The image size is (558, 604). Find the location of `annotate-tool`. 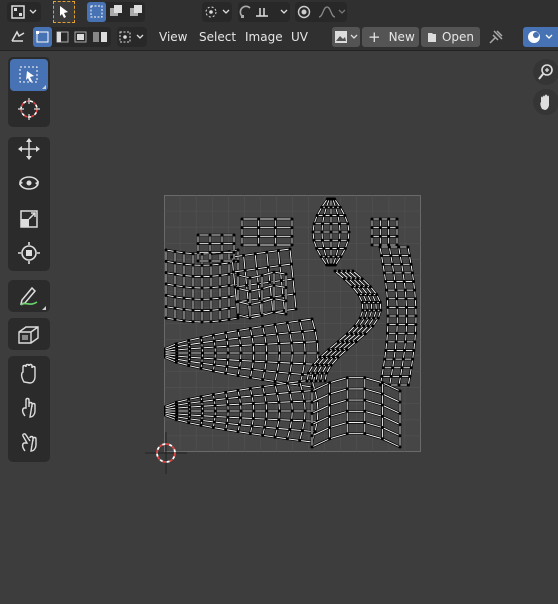

annotate-tool is located at coordinates (29, 296).